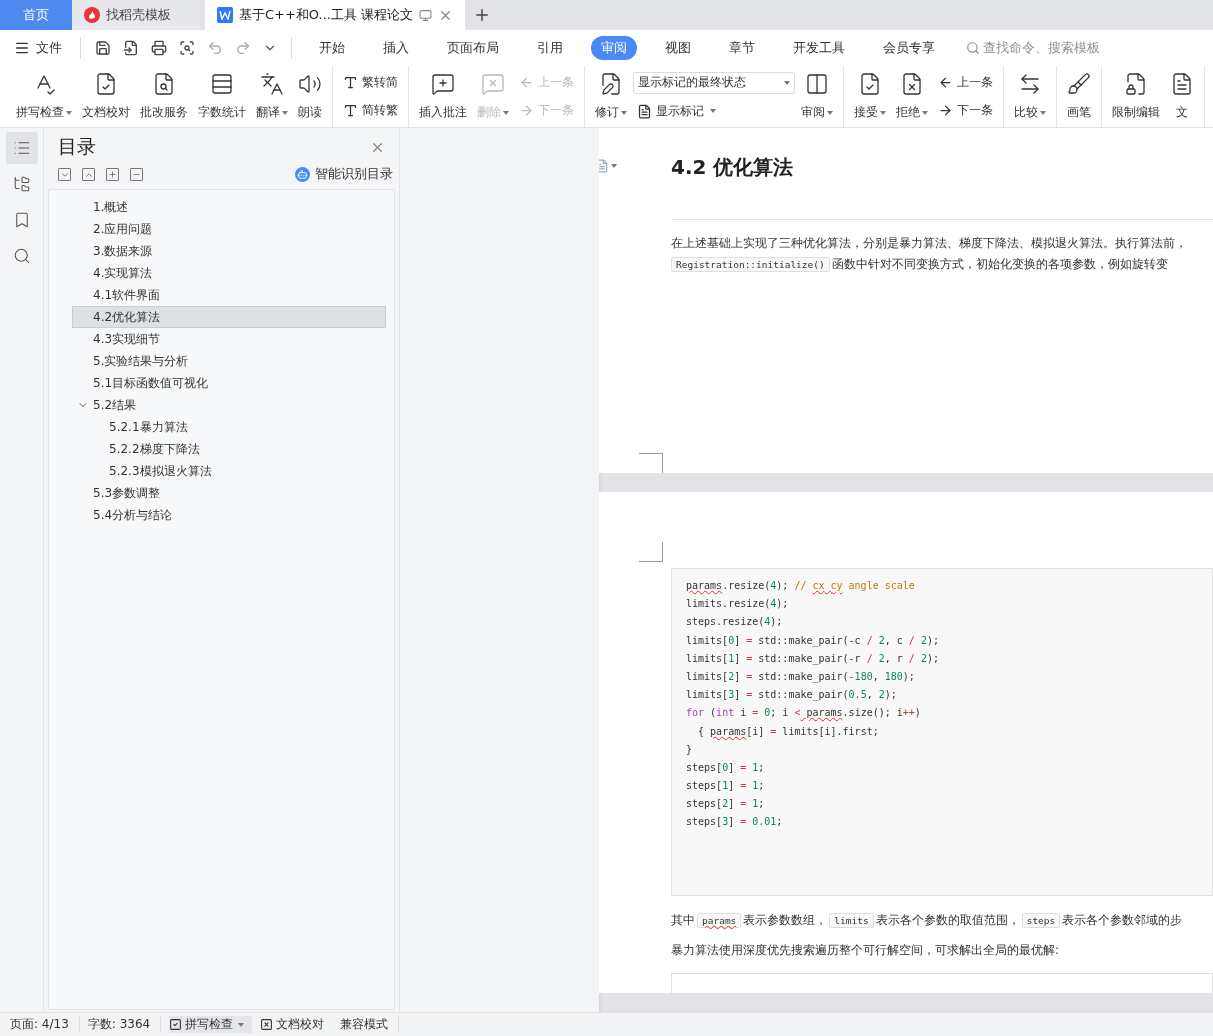 This screenshot has height=1036, width=1213. Describe the element at coordinates (229, 207) in the screenshot. I see `toc-item: 1.概述` at that location.